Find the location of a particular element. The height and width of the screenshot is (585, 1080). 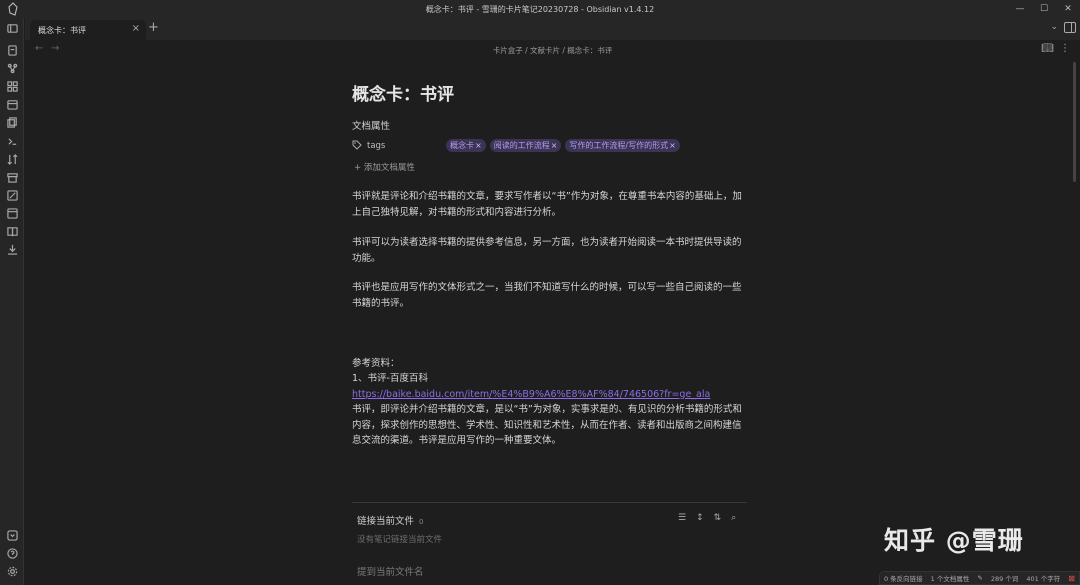

plus-icon: + is located at coordinates (359, 168).